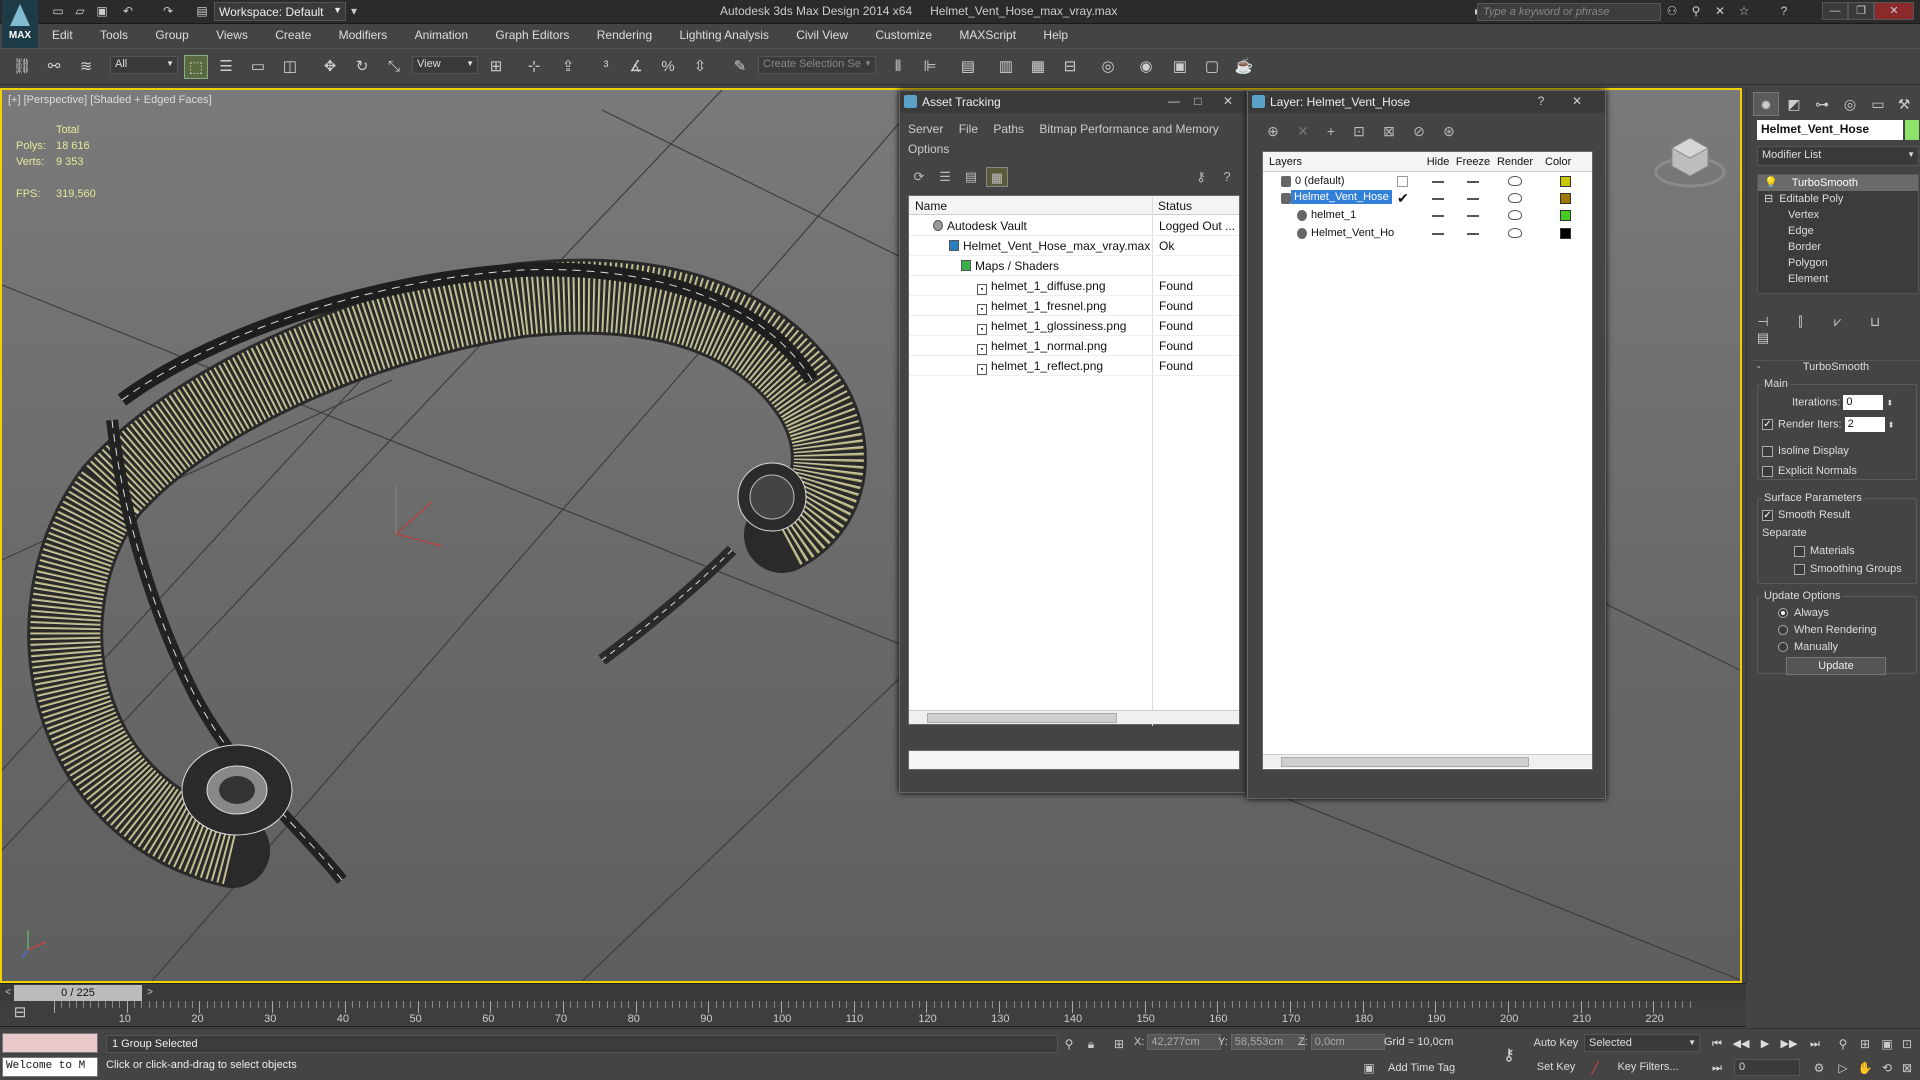 The image size is (1920, 1080). Describe the element at coordinates (971, 177) in the screenshot. I see `thumbnail-view-icon: ▤` at that location.